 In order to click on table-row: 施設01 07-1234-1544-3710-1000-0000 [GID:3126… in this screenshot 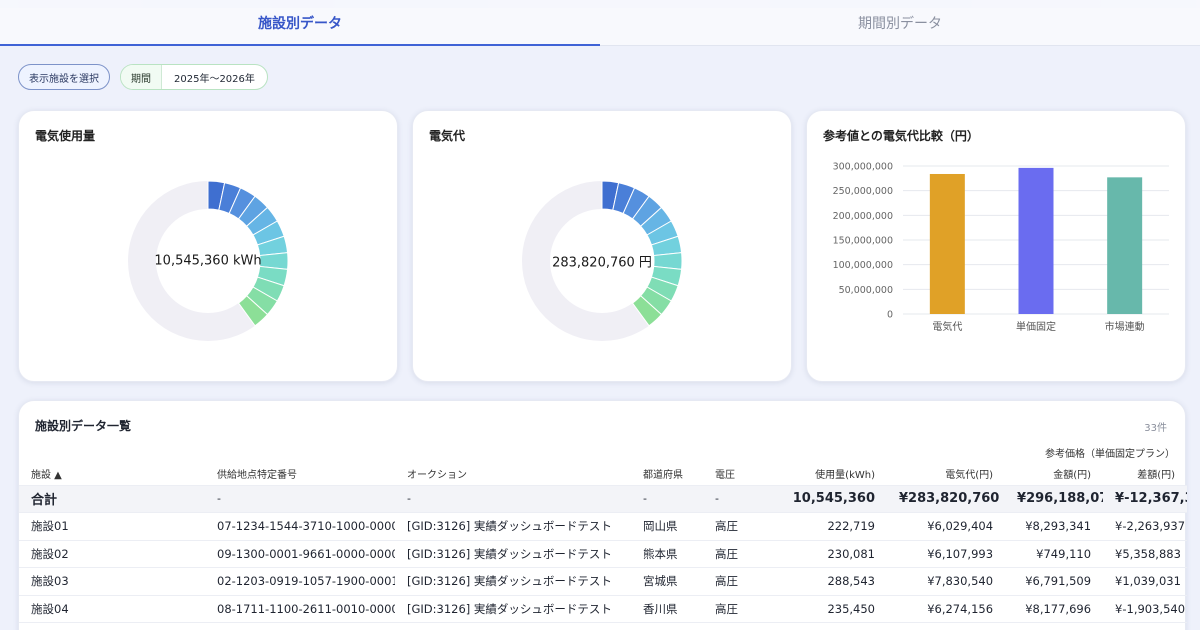, I will do `click(603, 526)`.